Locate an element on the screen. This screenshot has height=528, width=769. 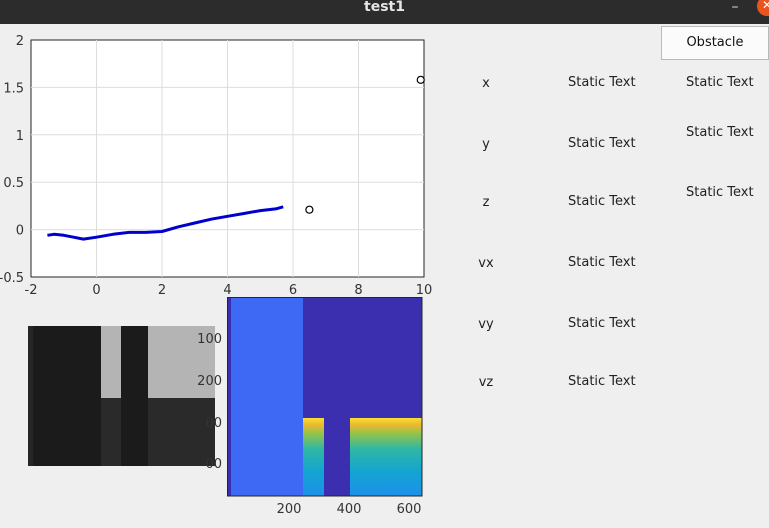
value-x: Static Text is located at coordinates (602, 82).